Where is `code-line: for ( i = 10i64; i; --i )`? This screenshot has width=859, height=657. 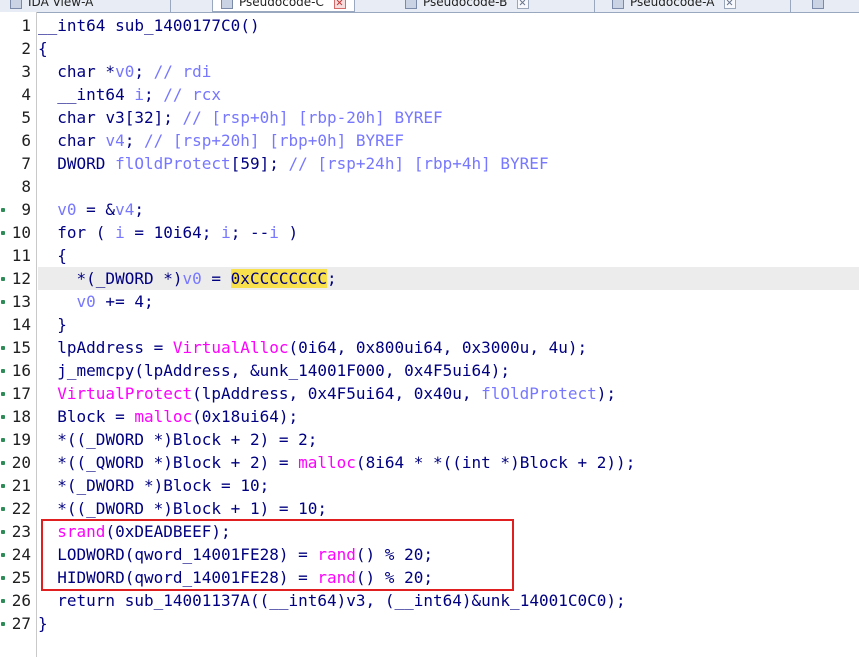 code-line: for ( i = 10i64; i; --i ) is located at coordinates (448, 232).